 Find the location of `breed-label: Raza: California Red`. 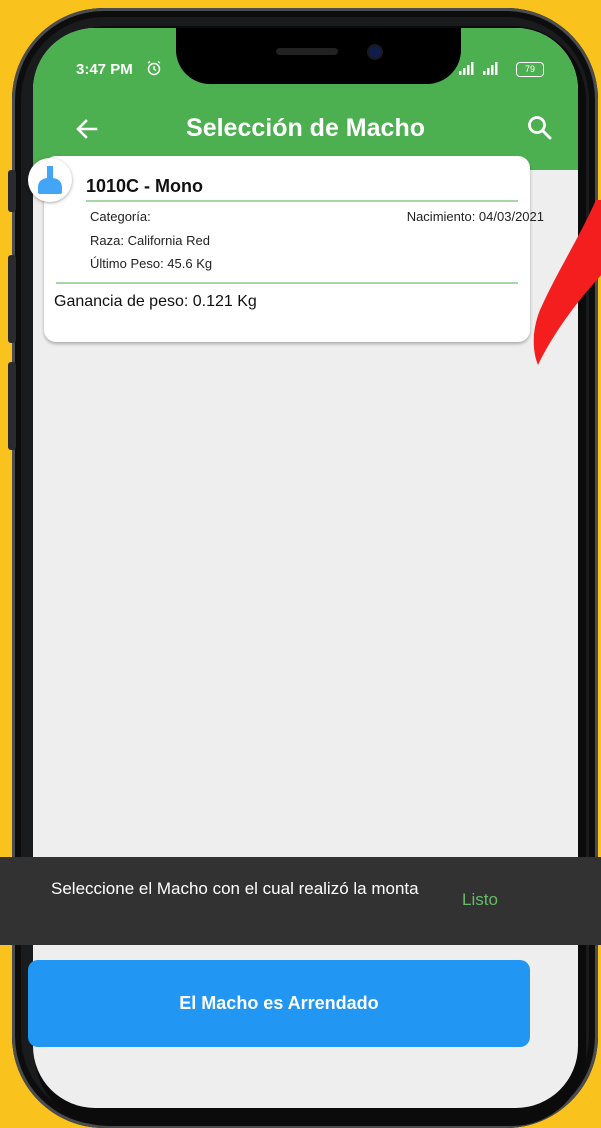

breed-label: Raza: California Red is located at coordinates (150, 240).